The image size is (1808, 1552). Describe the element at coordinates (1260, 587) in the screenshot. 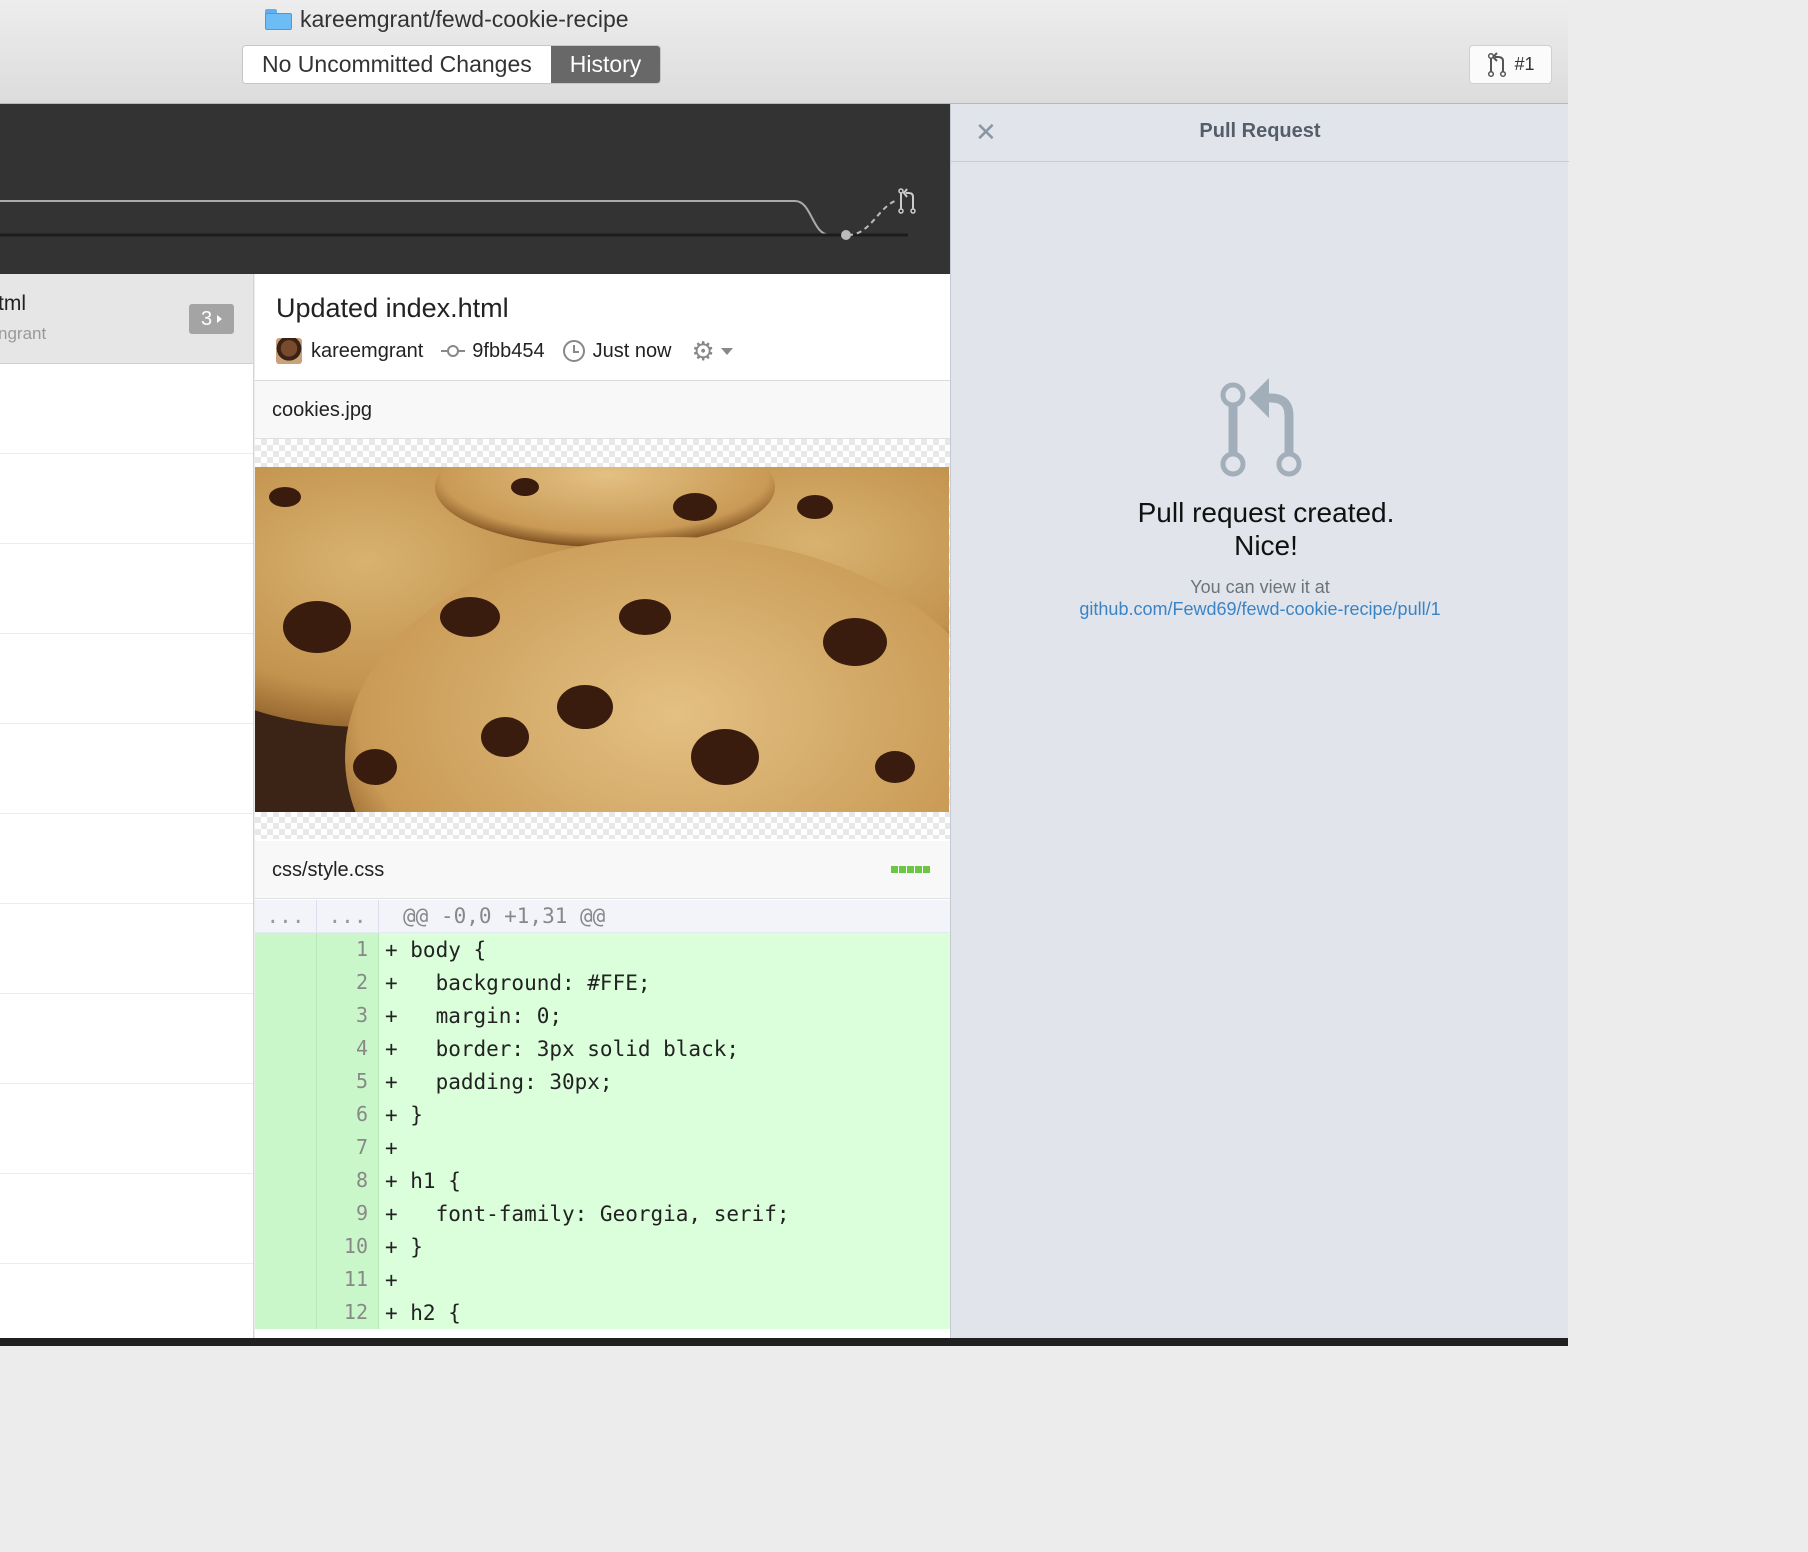

I see `view-hint: You can view it at` at that location.